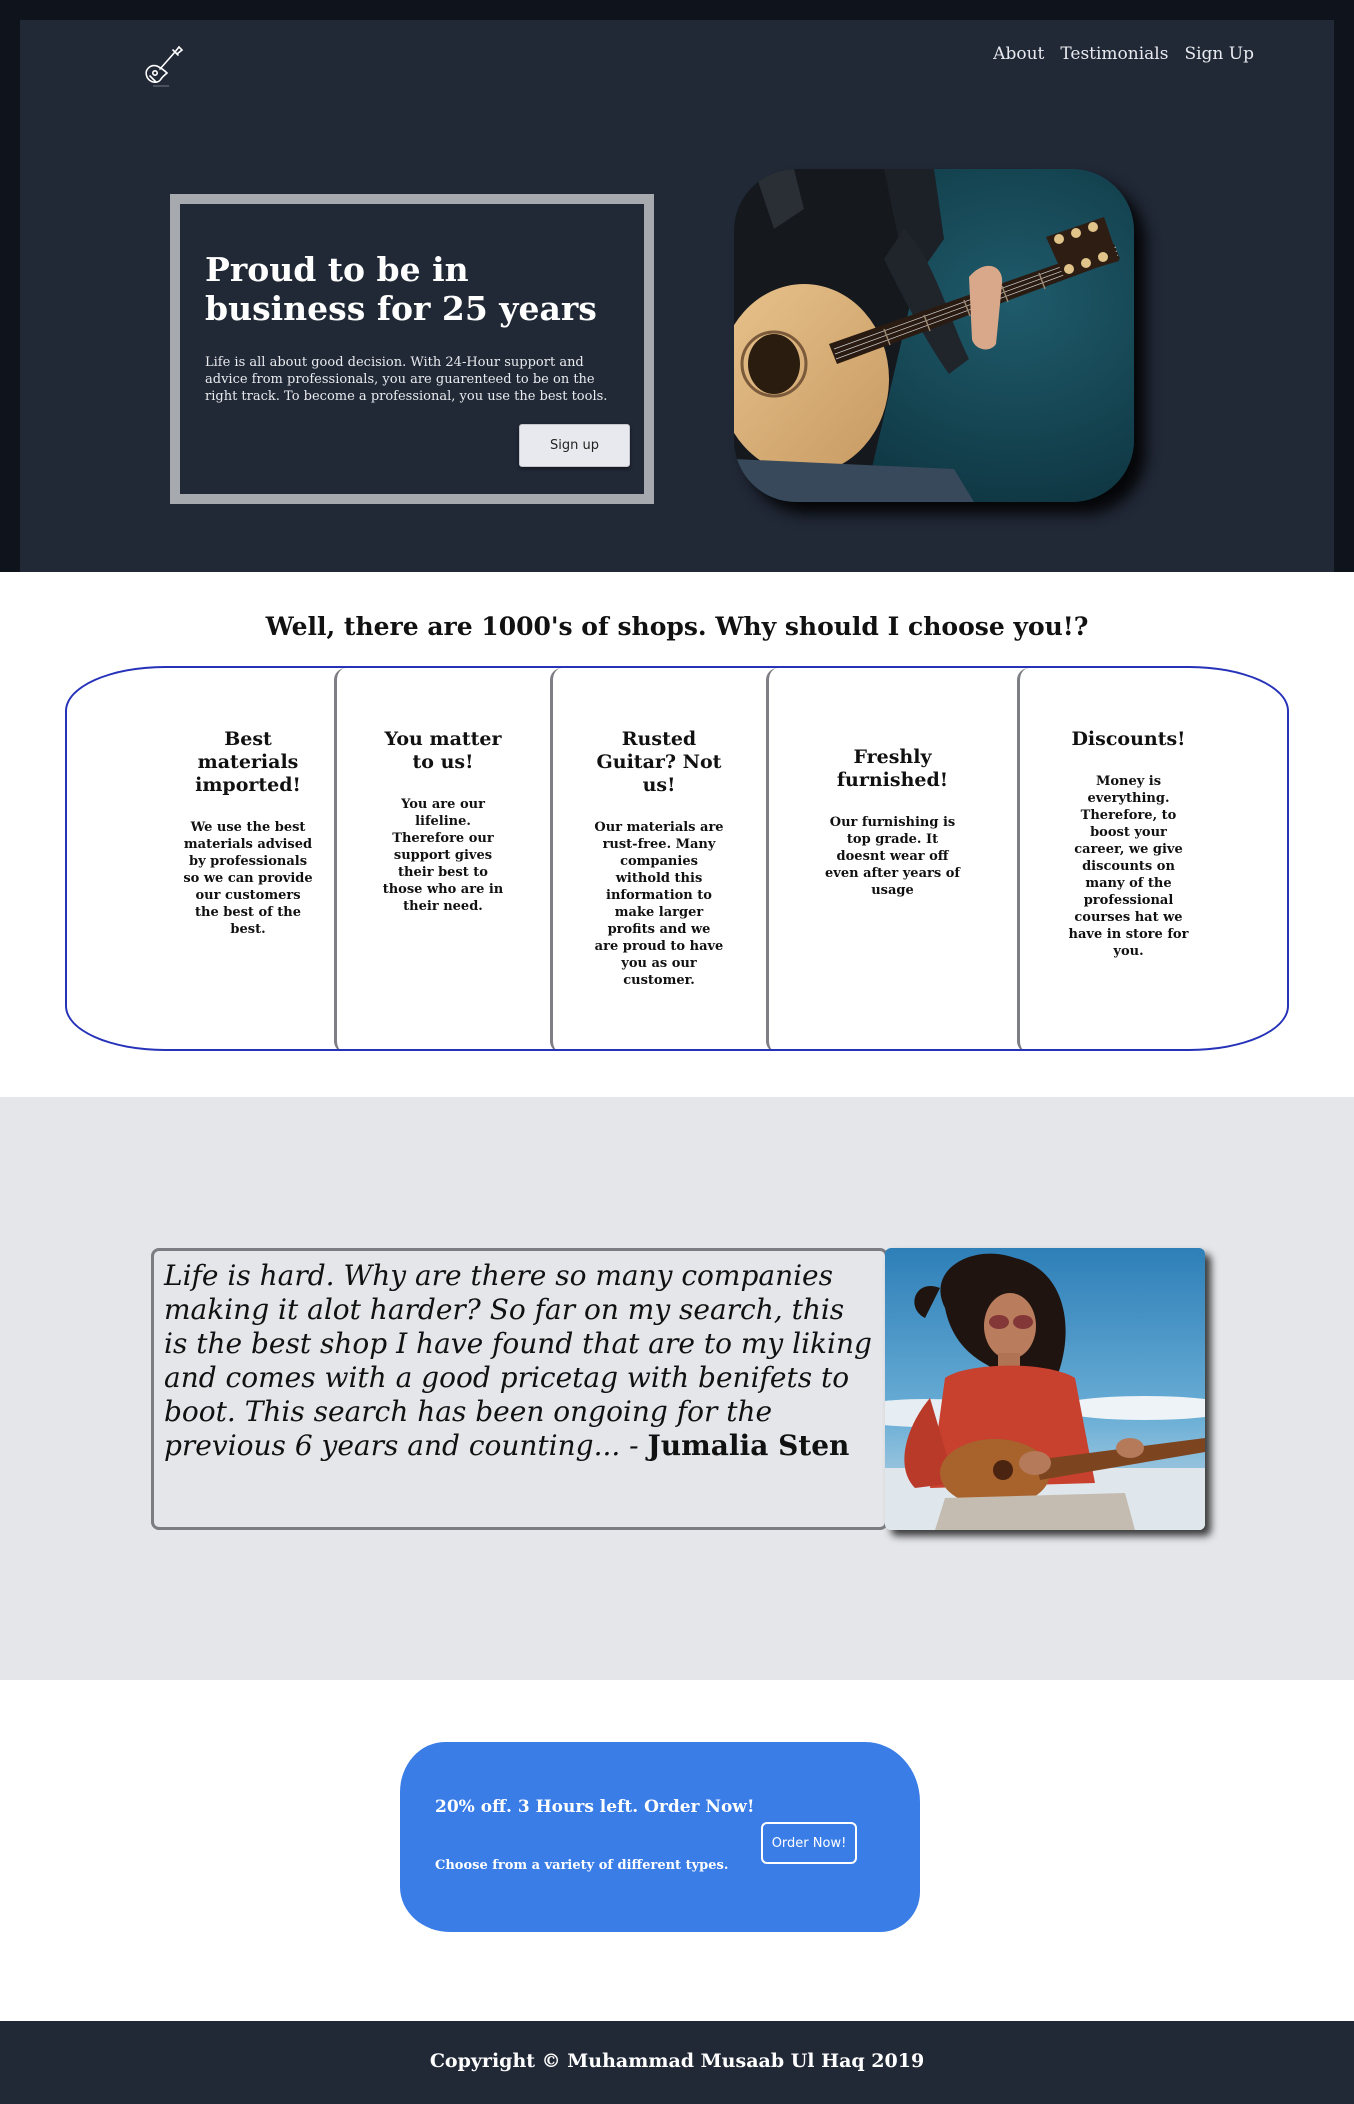 This screenshot has width=1354, height=2104. Describe the element at coordinates (401, 289) in the screenshot. I see `hero-title: Proud to be in business for 25 years` at that location.